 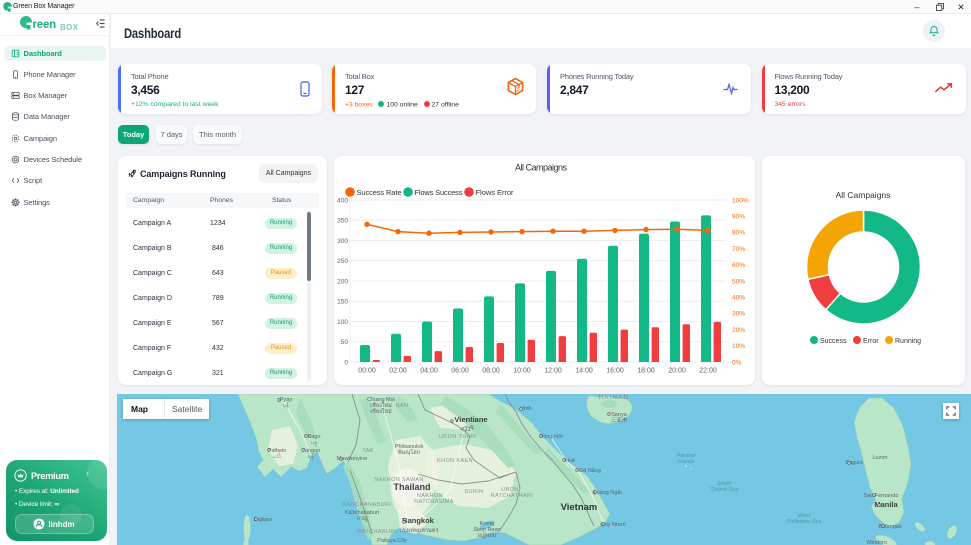 What do you see at coordinates (411, 487) in the screenshot?
I see `svg-text: Thailand` at bounding box center [411, 487].